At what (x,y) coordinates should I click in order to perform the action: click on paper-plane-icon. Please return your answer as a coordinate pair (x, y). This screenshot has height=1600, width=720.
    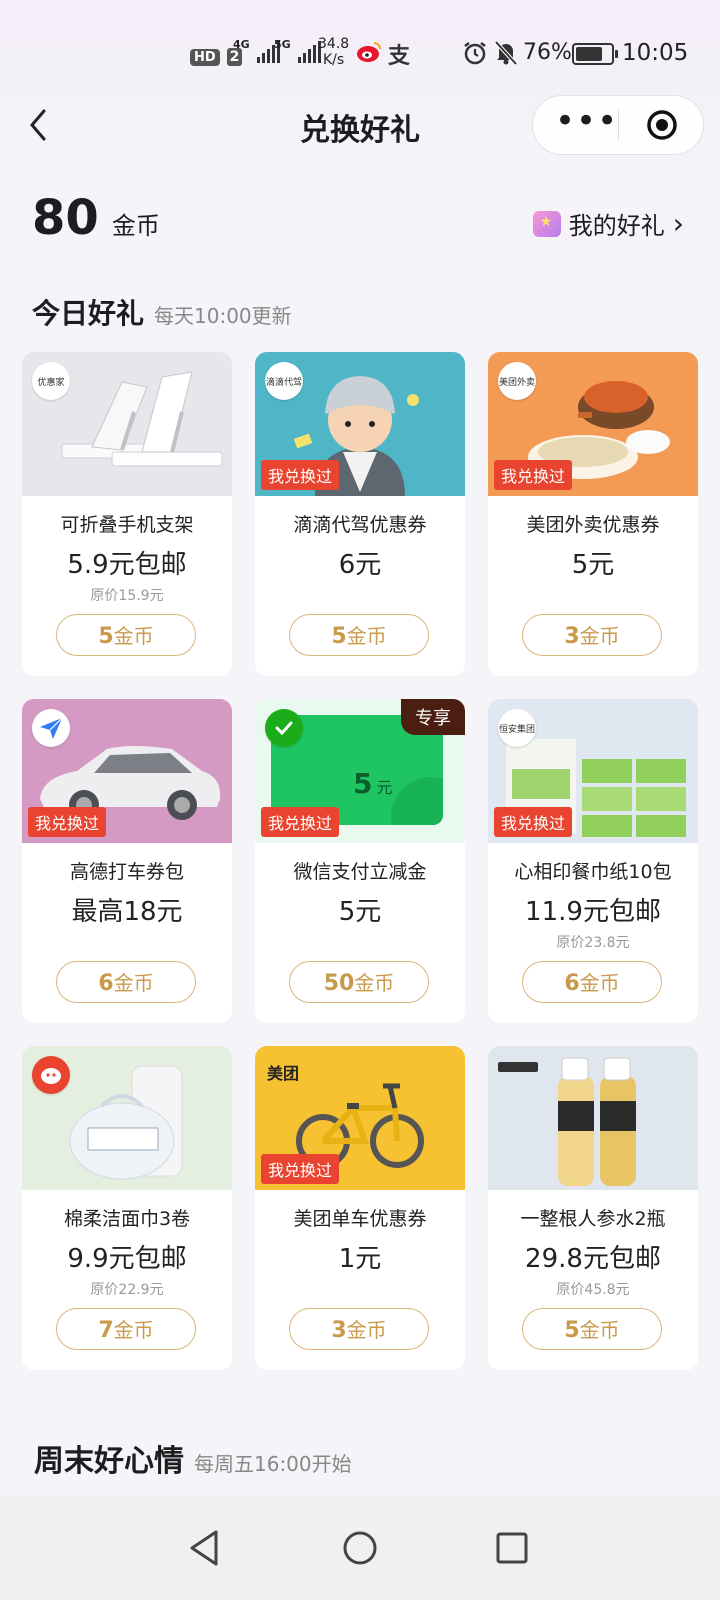
    Looking at the image, I should click on (51, 728).